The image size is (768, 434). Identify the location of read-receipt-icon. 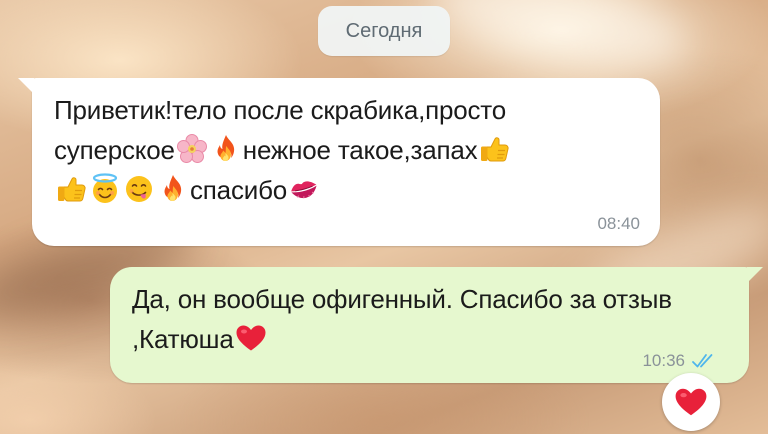
(702, 361).